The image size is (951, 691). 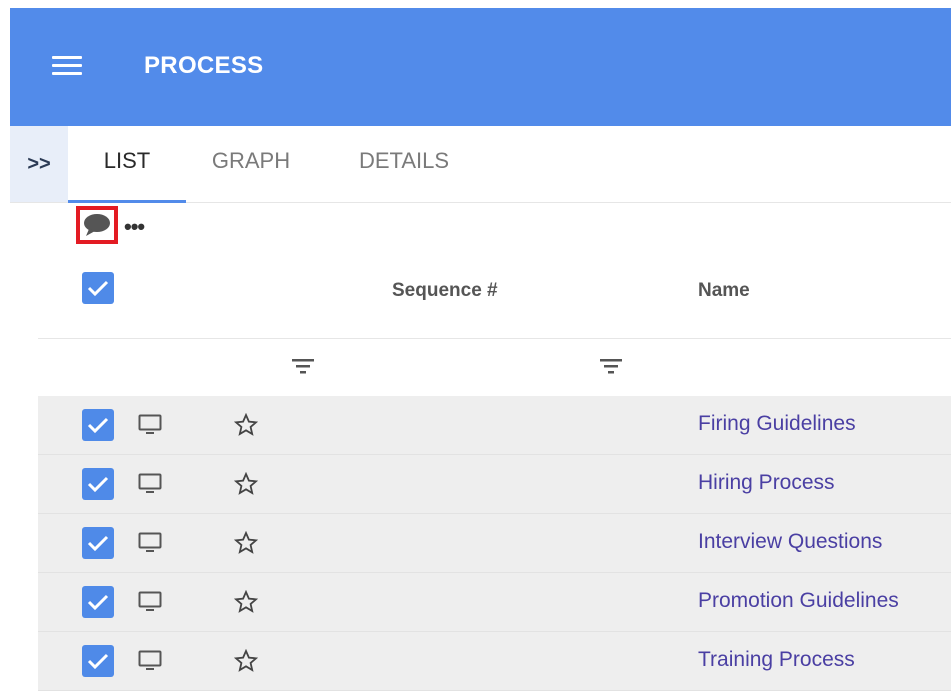 I want to click on tab-bar: >> LIST GRAPH DETAILS, so click(x=480, y=164).